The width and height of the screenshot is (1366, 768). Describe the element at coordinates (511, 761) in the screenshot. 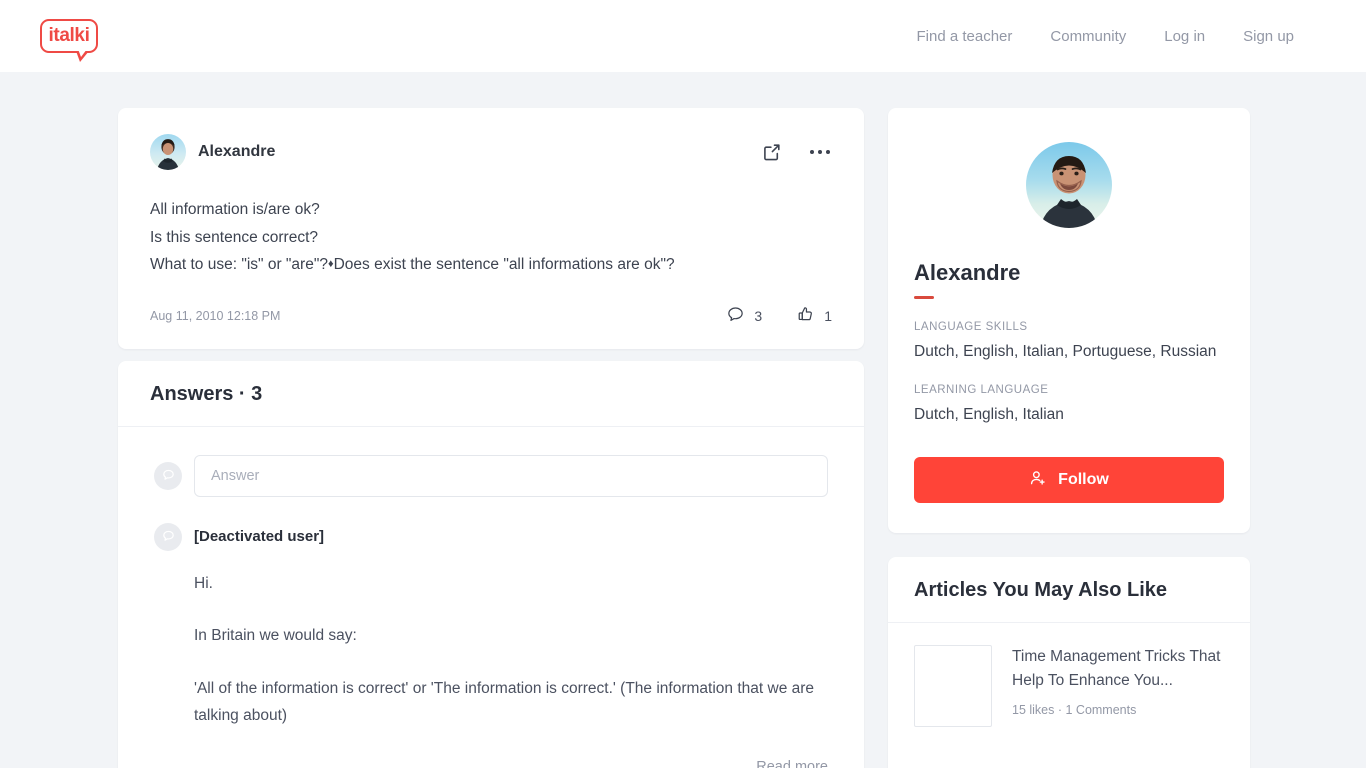

I see `read-more-link: ...Read more` at that location.